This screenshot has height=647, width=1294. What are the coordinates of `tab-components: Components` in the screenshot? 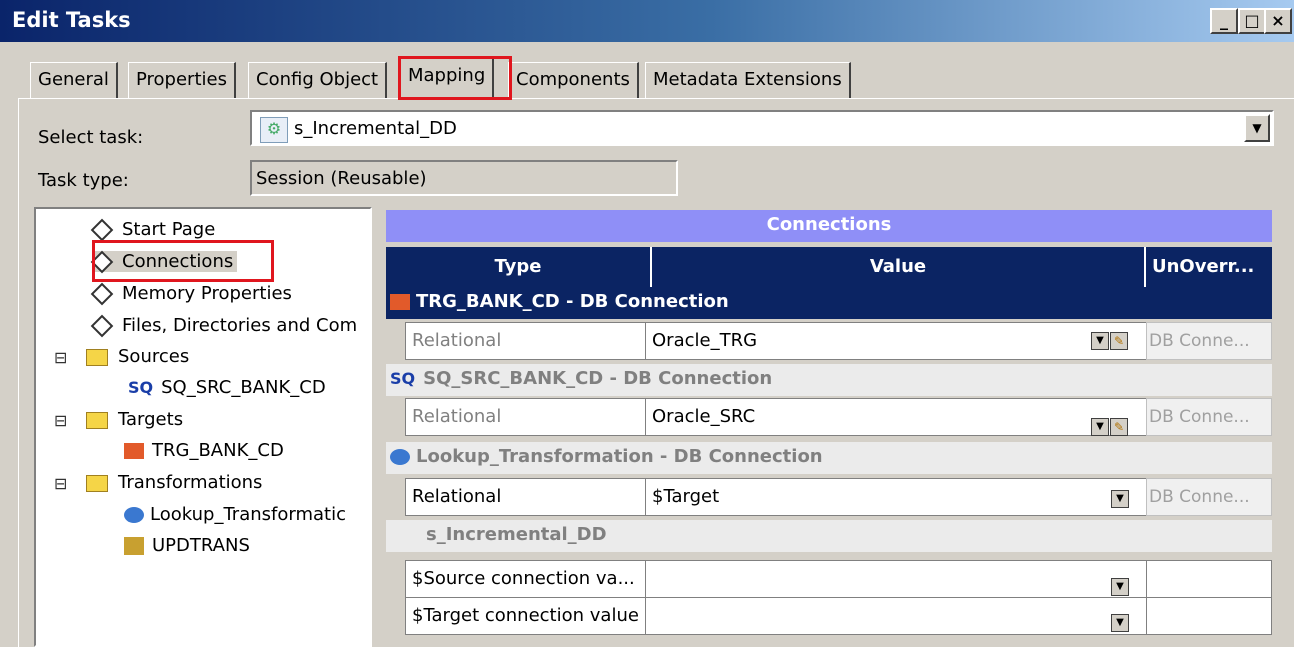 It's located at (573, 80).